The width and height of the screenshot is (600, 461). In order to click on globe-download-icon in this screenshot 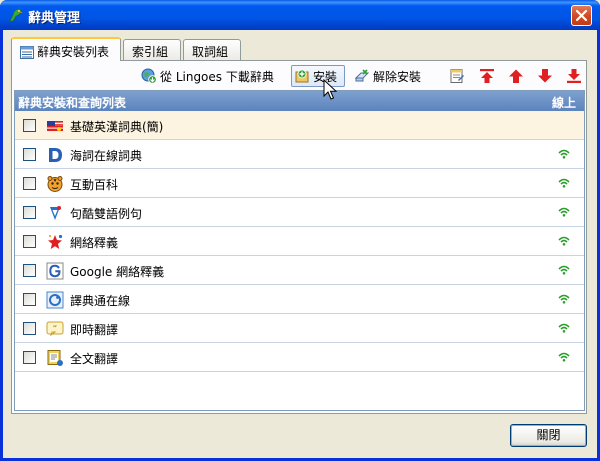, I will do `click(149, 76)`.